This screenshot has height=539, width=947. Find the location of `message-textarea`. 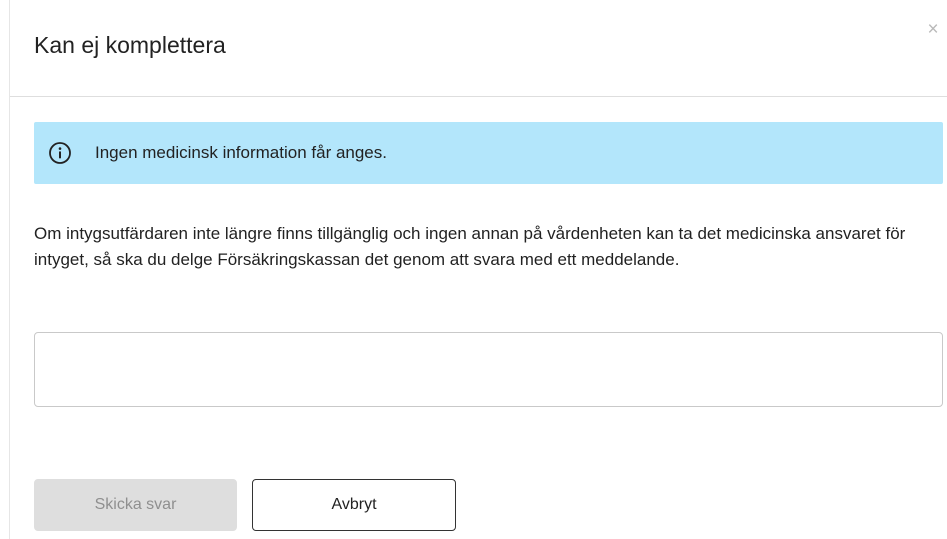

message-textarea is located at coordinates (488, 369).